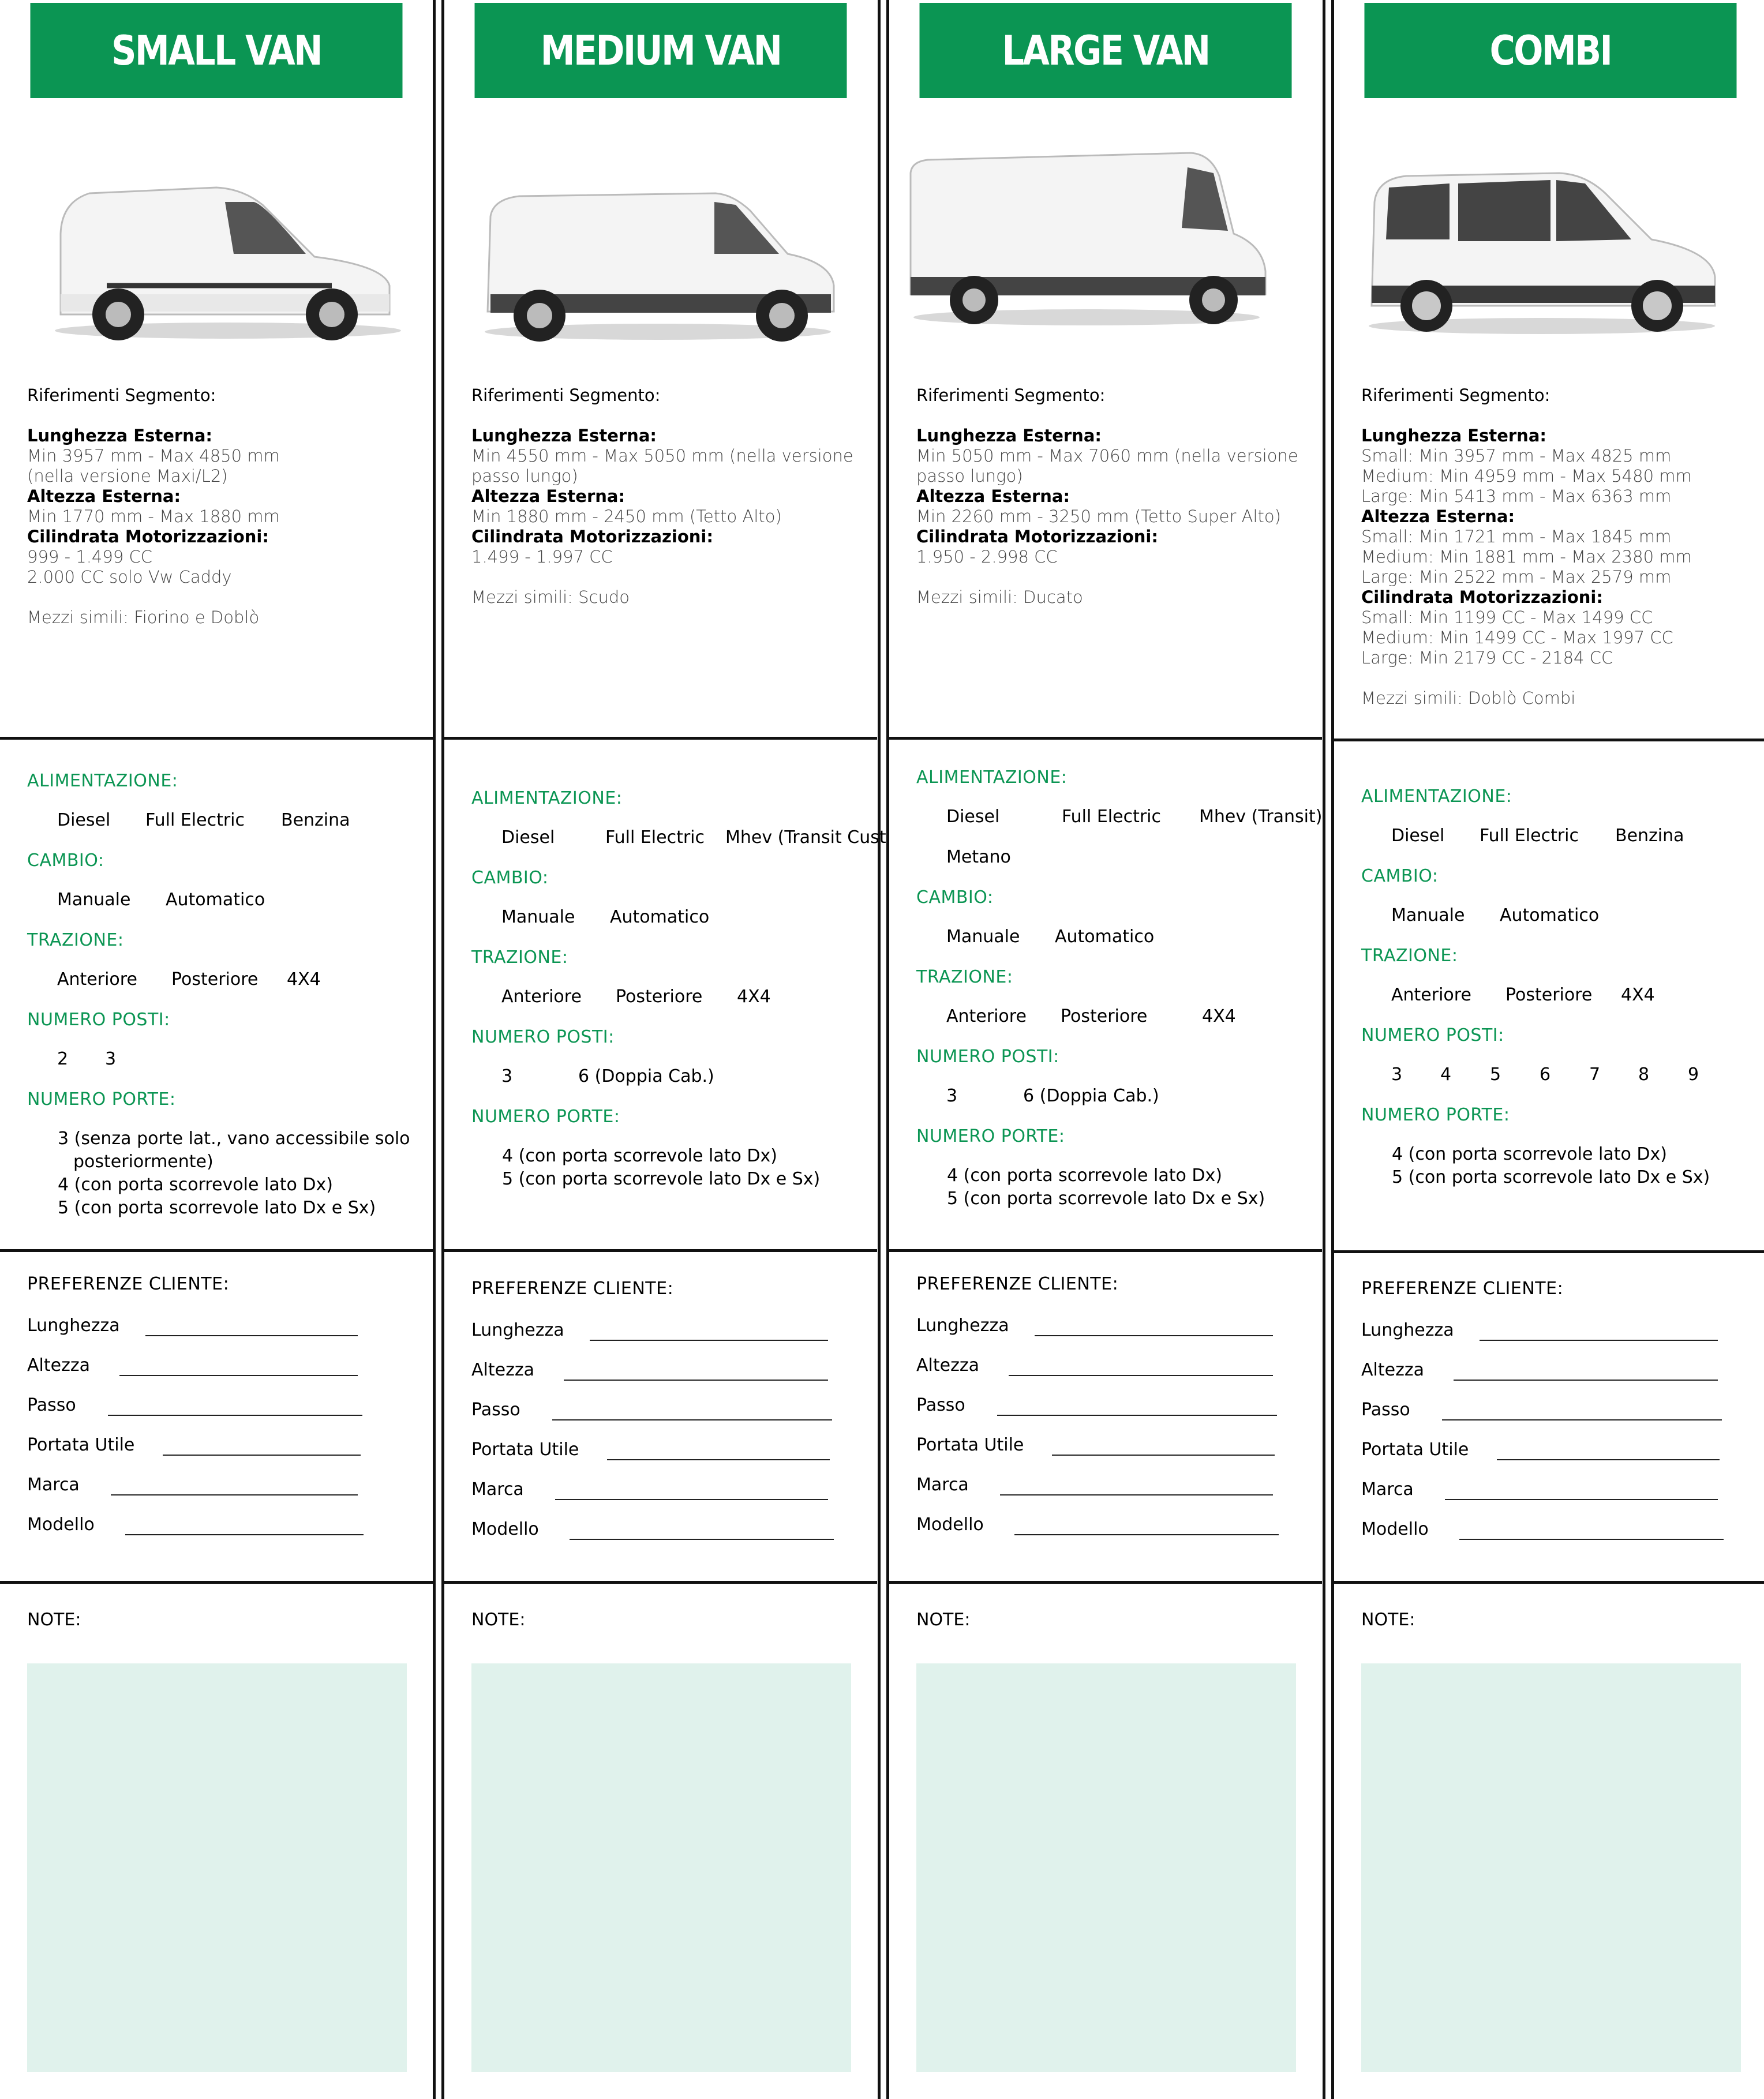 The width and height of the screenshot is (1764, 2099). I want to click on combi-image, so click(1542, 243).